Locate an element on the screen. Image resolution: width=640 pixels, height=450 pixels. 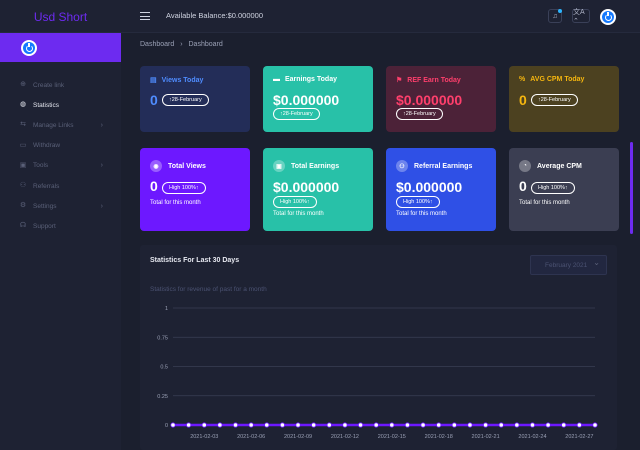
y-tick-label: 0 is located at coordinates (166, 426).